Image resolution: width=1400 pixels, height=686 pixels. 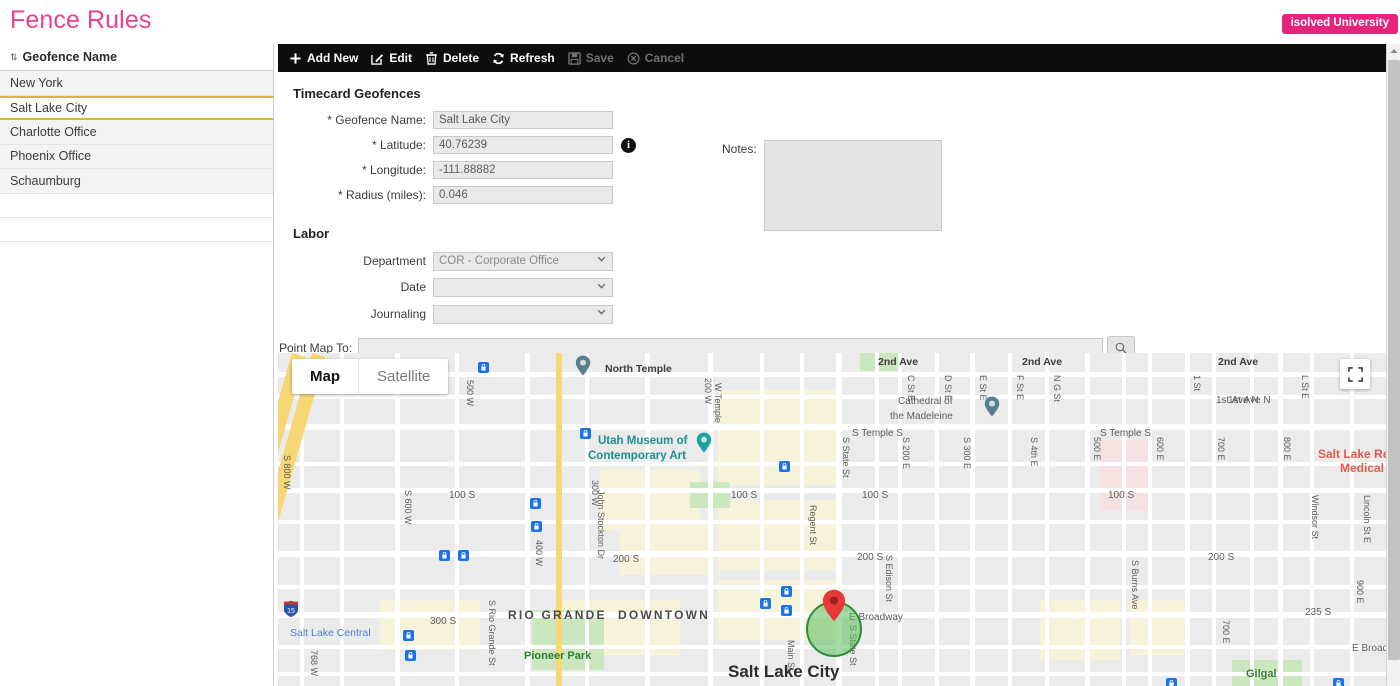 What do you see at coordinates (136, 83) in the screenshot?
I see `list-item: New York` at bounding box center [136, 83].